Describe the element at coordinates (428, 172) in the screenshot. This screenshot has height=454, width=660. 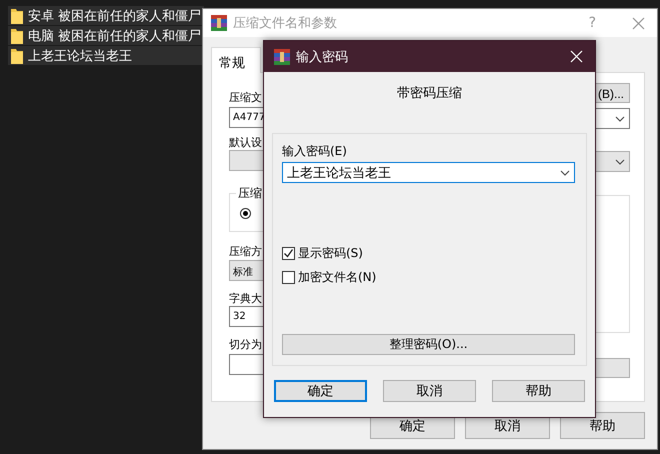
I see `password-field: 上老王论坛当老王` at that location.